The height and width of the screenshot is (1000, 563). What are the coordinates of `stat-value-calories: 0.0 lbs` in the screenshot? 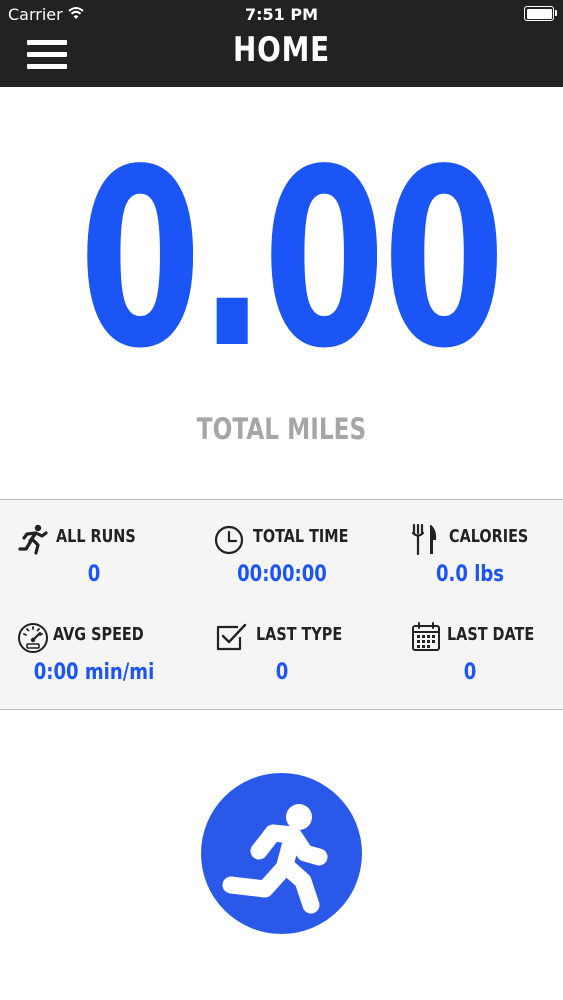 It's located at (470, 574).